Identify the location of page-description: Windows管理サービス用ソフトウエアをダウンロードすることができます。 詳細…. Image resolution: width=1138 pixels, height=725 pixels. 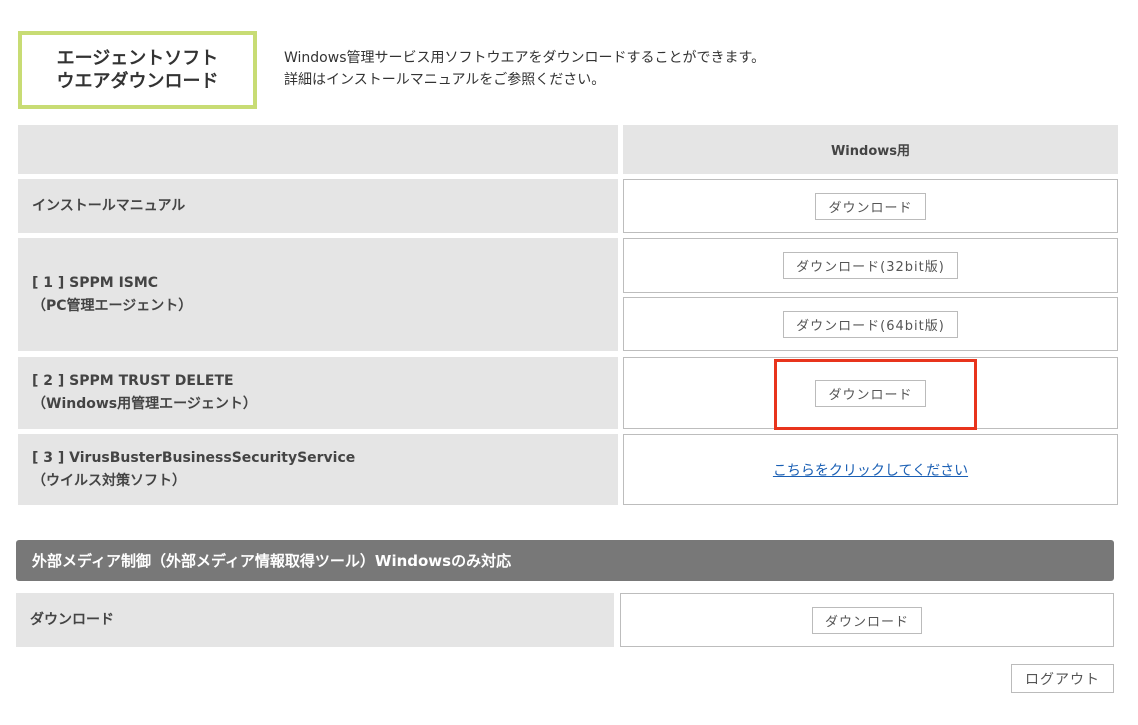
(524, 69).